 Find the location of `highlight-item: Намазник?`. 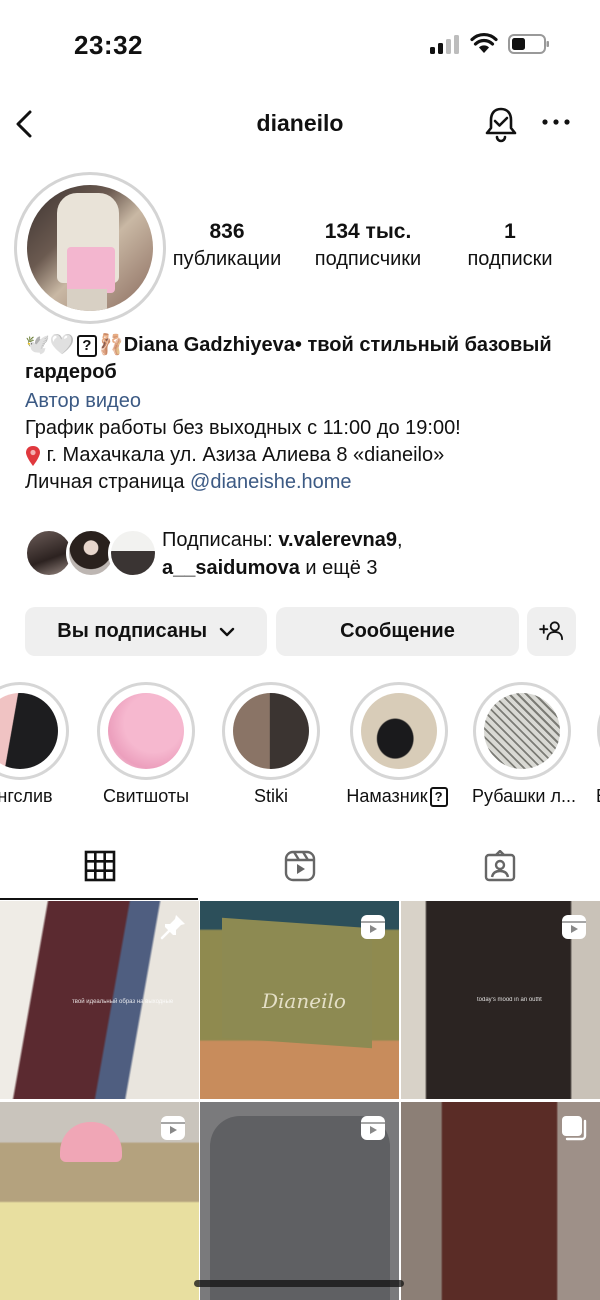

highlight-item: Намазник? is located at coordinates (398, 745).